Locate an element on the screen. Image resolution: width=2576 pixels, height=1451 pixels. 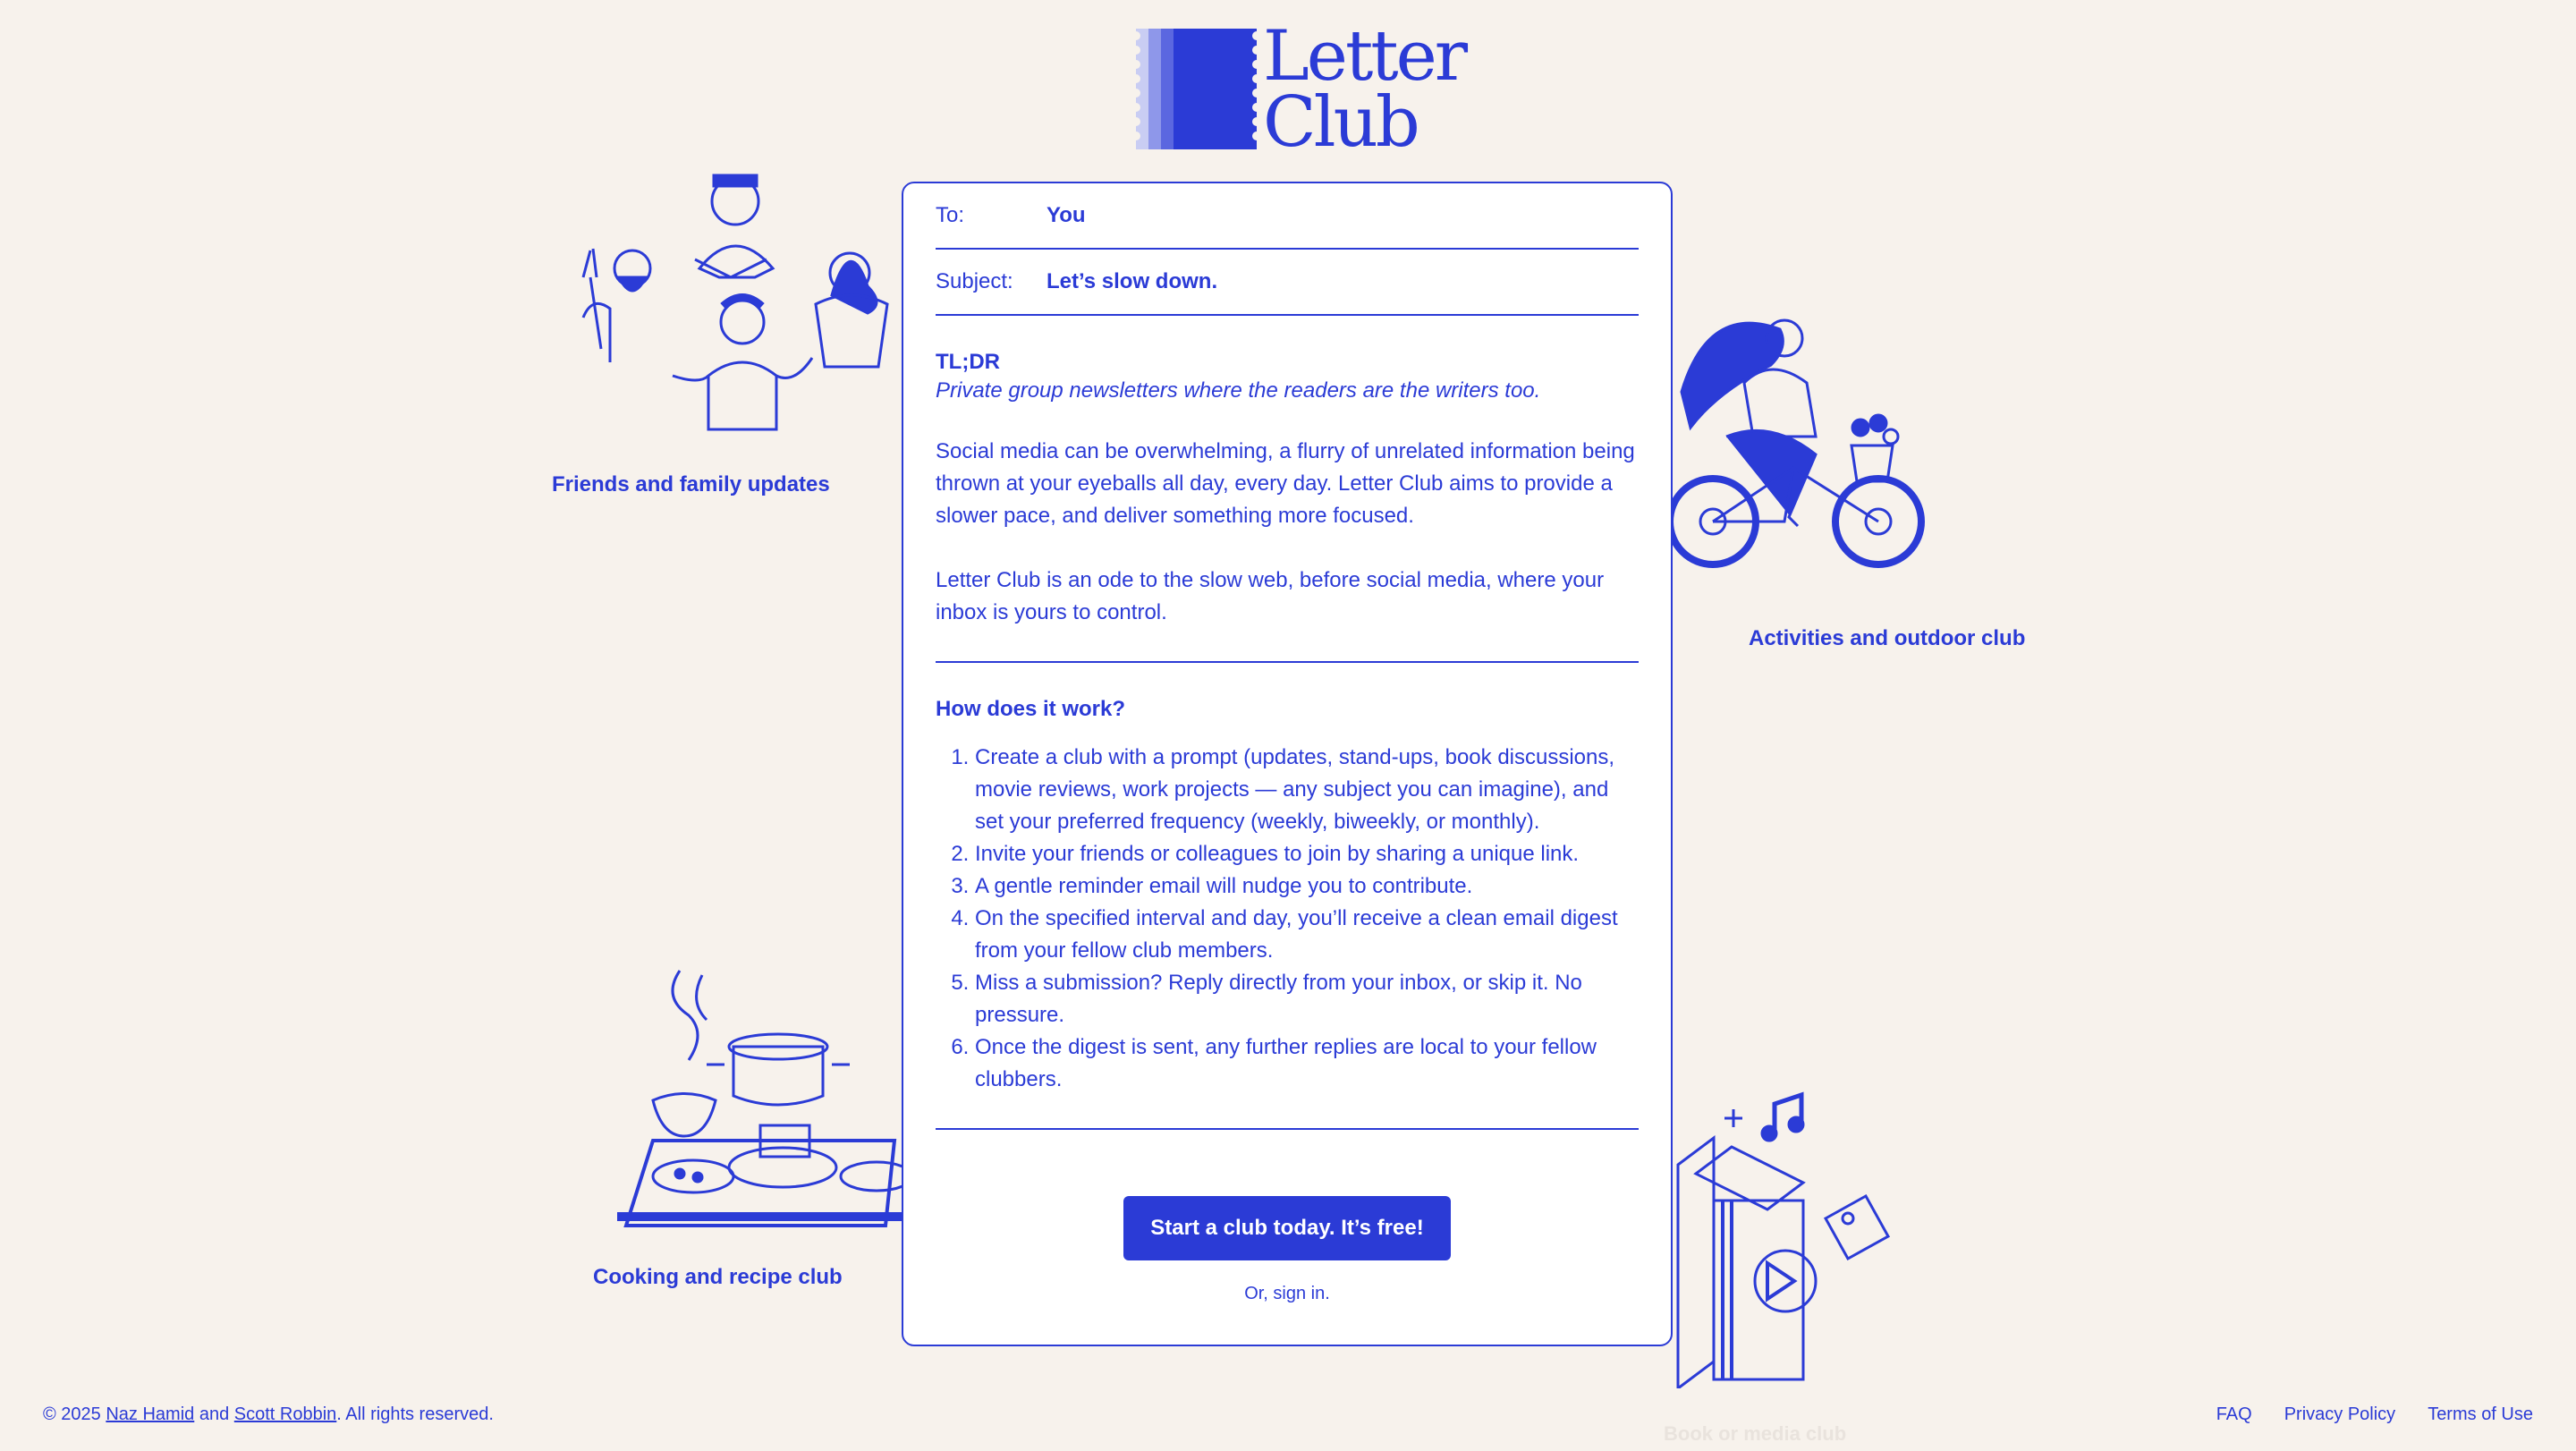
sign-in-link: Or, sign in. is located at coordinates (1287, 1293).